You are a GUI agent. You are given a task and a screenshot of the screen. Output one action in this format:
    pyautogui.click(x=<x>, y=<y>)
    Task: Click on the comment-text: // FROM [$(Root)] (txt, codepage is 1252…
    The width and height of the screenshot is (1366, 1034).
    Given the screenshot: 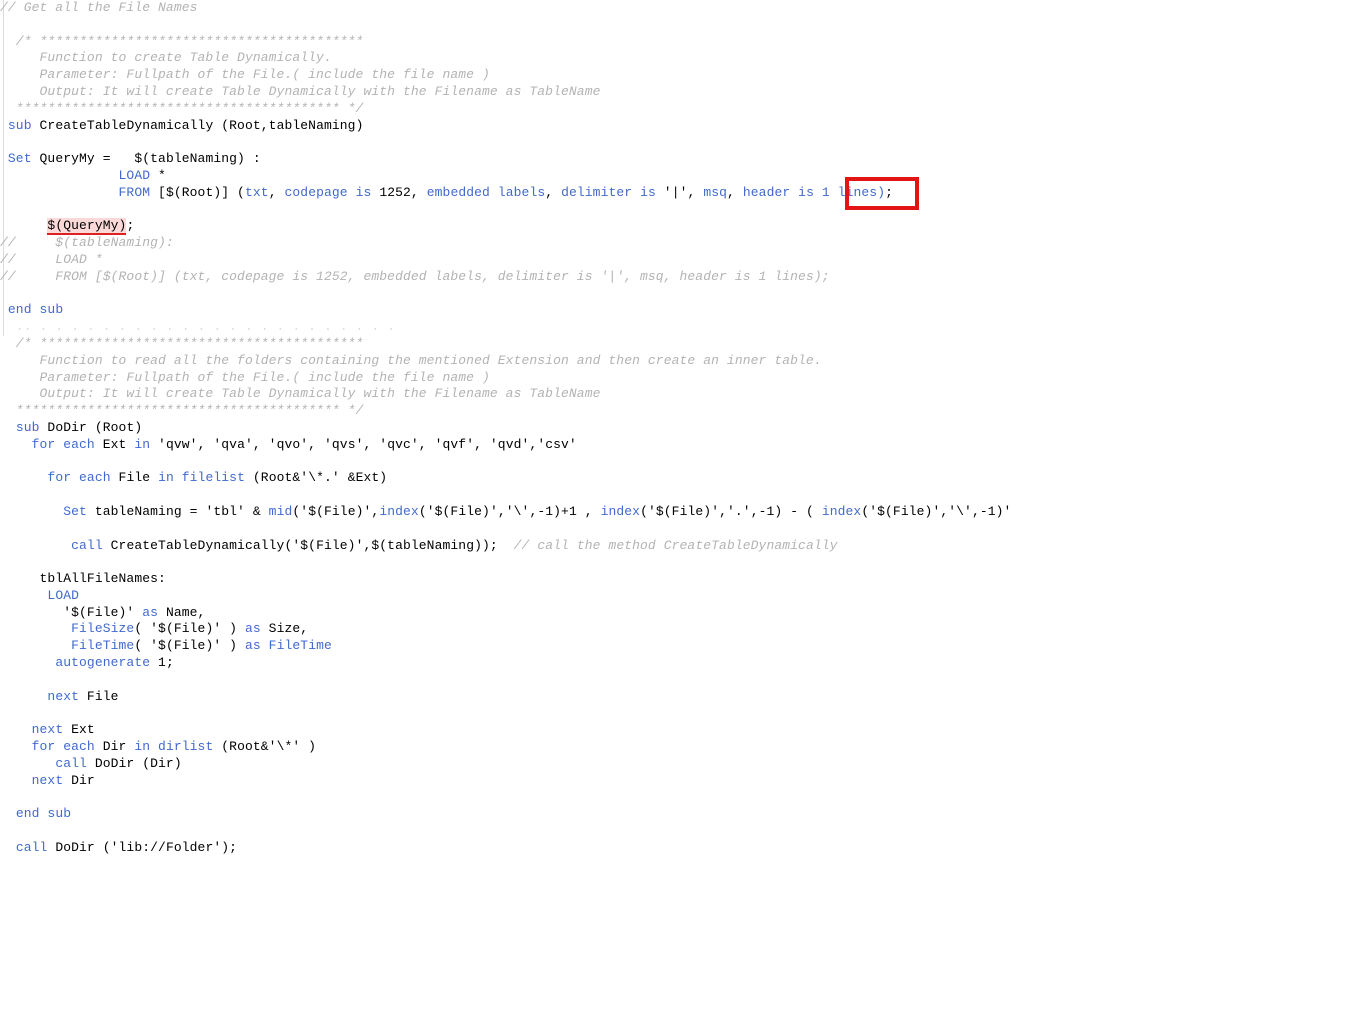 What is the action you would take?
    pyautogui.click(x=415, y=276)
    